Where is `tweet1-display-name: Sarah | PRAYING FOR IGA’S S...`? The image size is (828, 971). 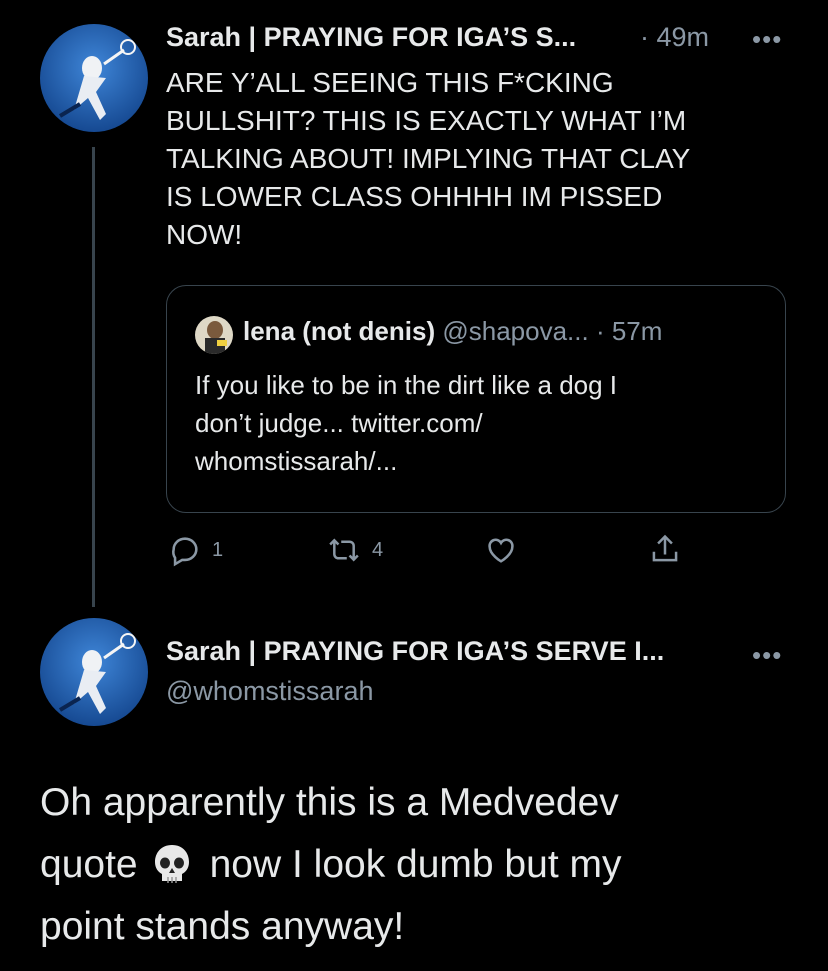
tweet1-display-name: Sarah | PRAYING FOR IGA’S S... is located at coordinates (371, 37).